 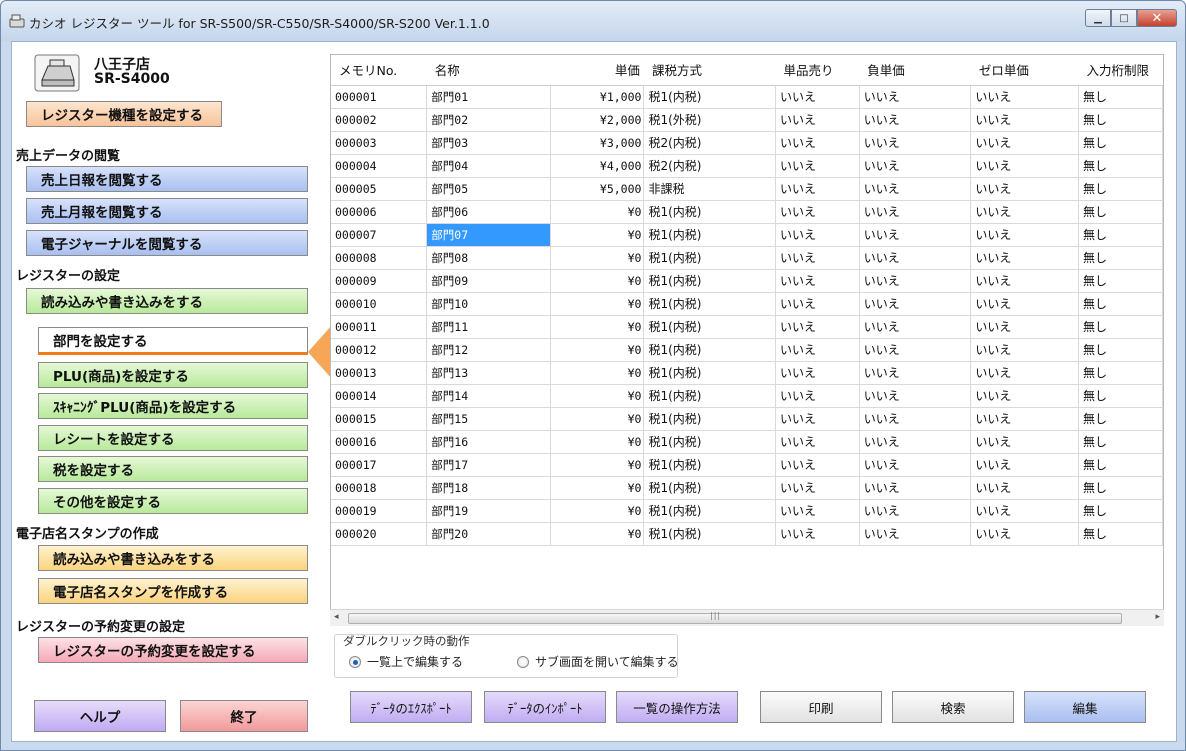 I want to click on table-row: 000001 部門01 ¥1,000 税1(内税) いいえ いいえ いいえ 無し, so click(x=747, y=97).